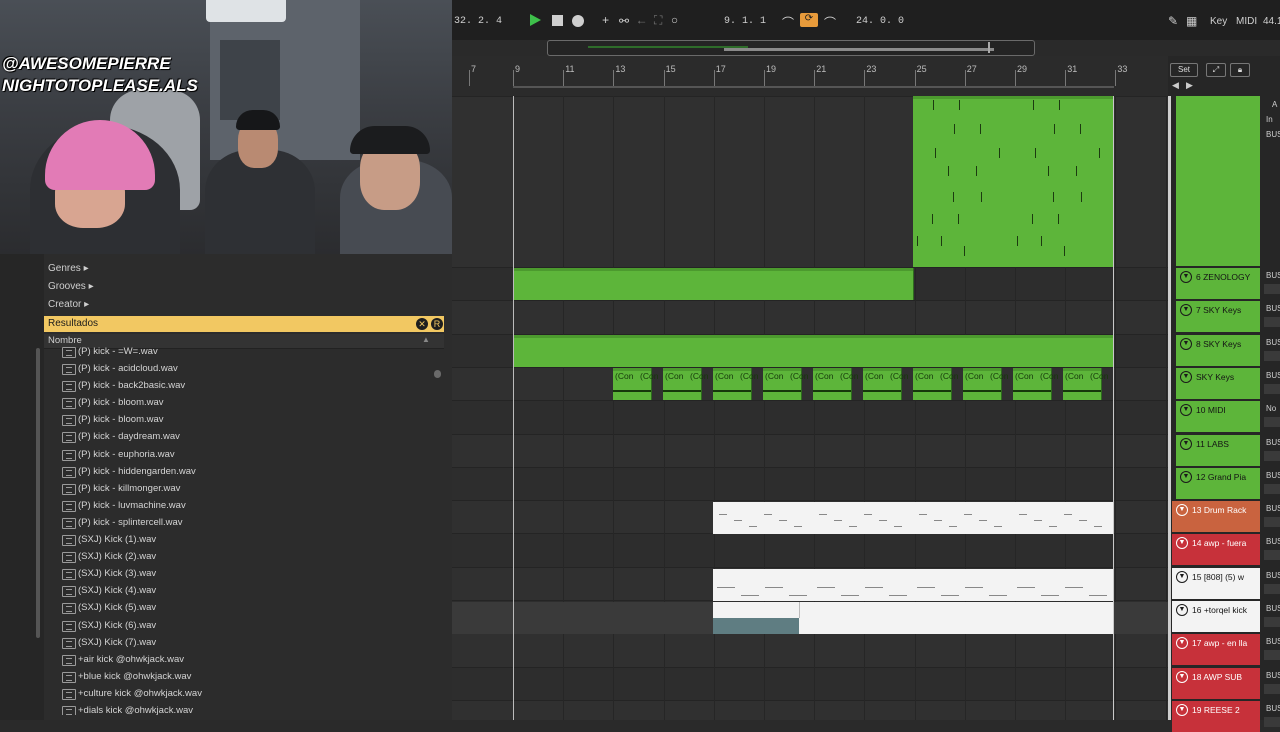 Image resolution: width=1280 pixels, height=732 pixels. I want to click on list-item: (P) kick - splintercell.wav, so click(242, 522).